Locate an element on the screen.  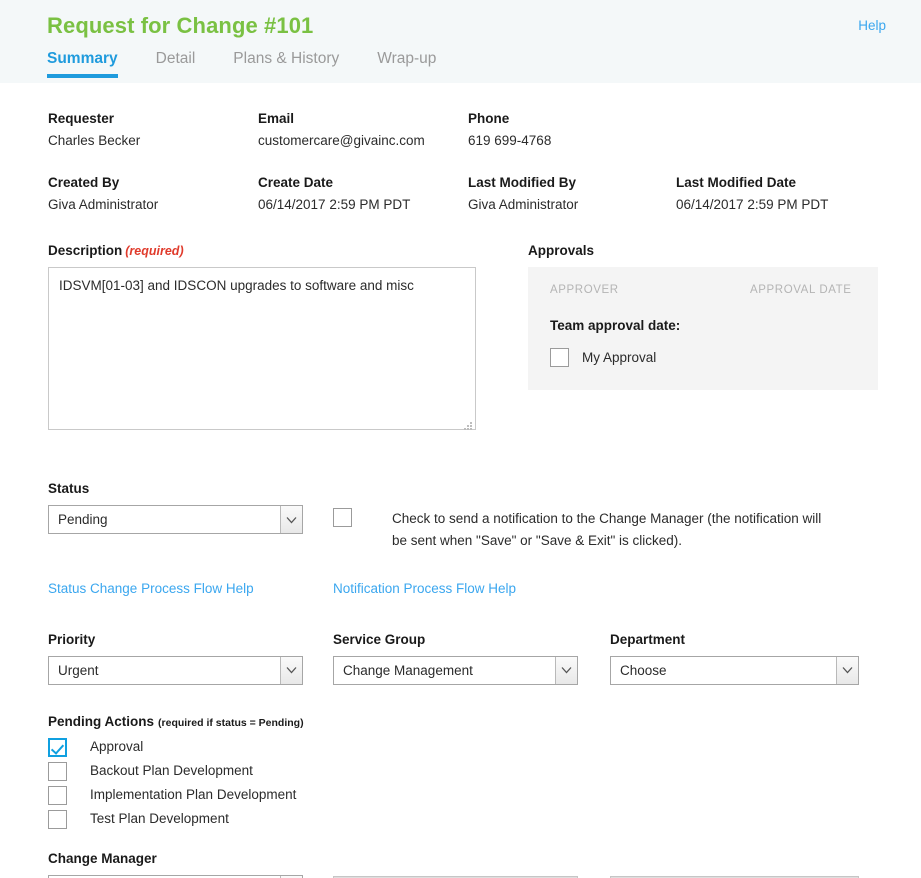
description-label: Description (required) is located at coordinates (278, 250).